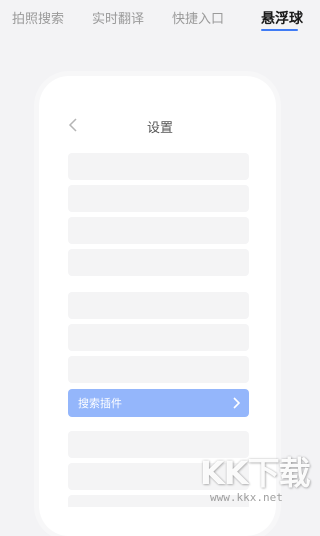 This screenshot has width=320, height=536. I want to click on active-tab-indicator, so click(279, 30).